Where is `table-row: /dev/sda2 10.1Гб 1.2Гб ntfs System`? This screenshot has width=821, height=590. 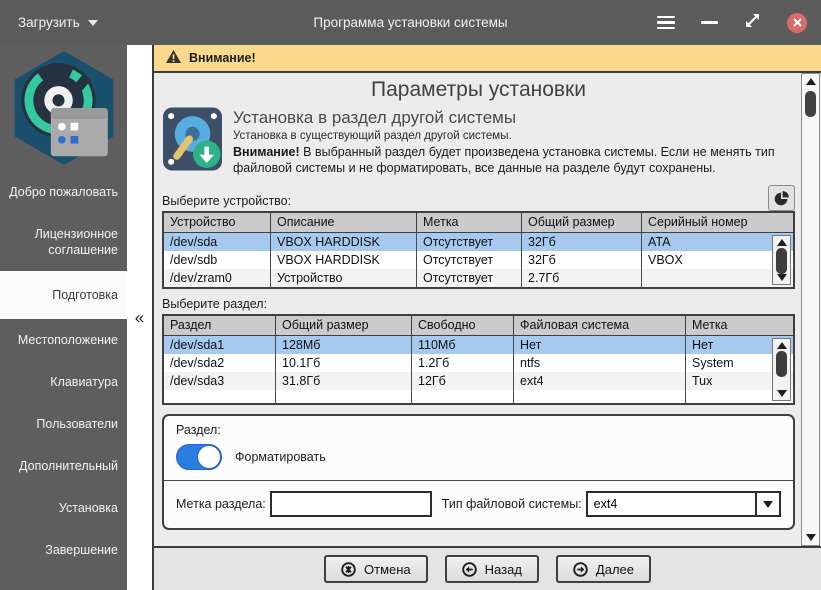 table-row: /dev/sda2 10.1Гб 1.2Гб ntfs System is located at coordinates (478, 363).